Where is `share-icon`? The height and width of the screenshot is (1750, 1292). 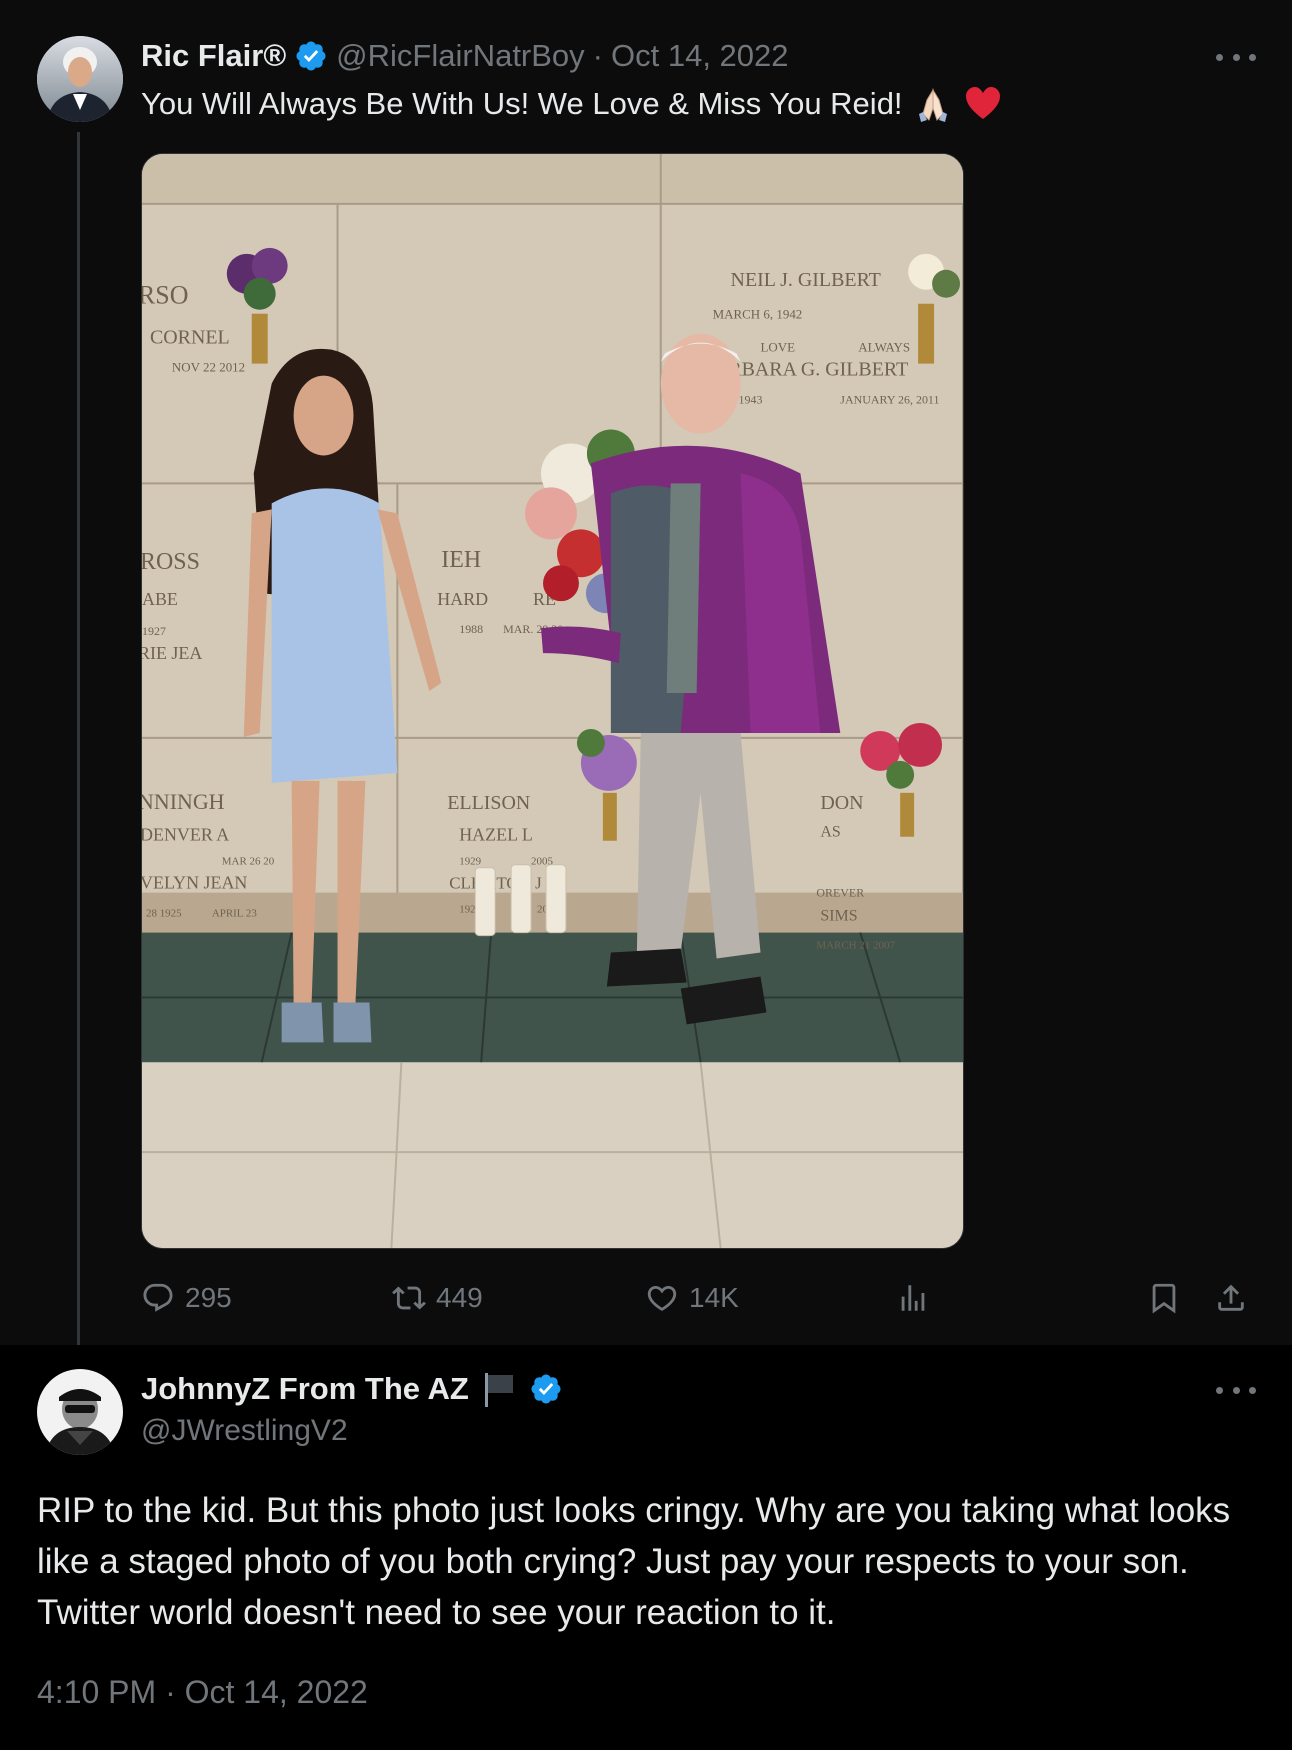 share-icon is located at coordinates (1231, 1298).